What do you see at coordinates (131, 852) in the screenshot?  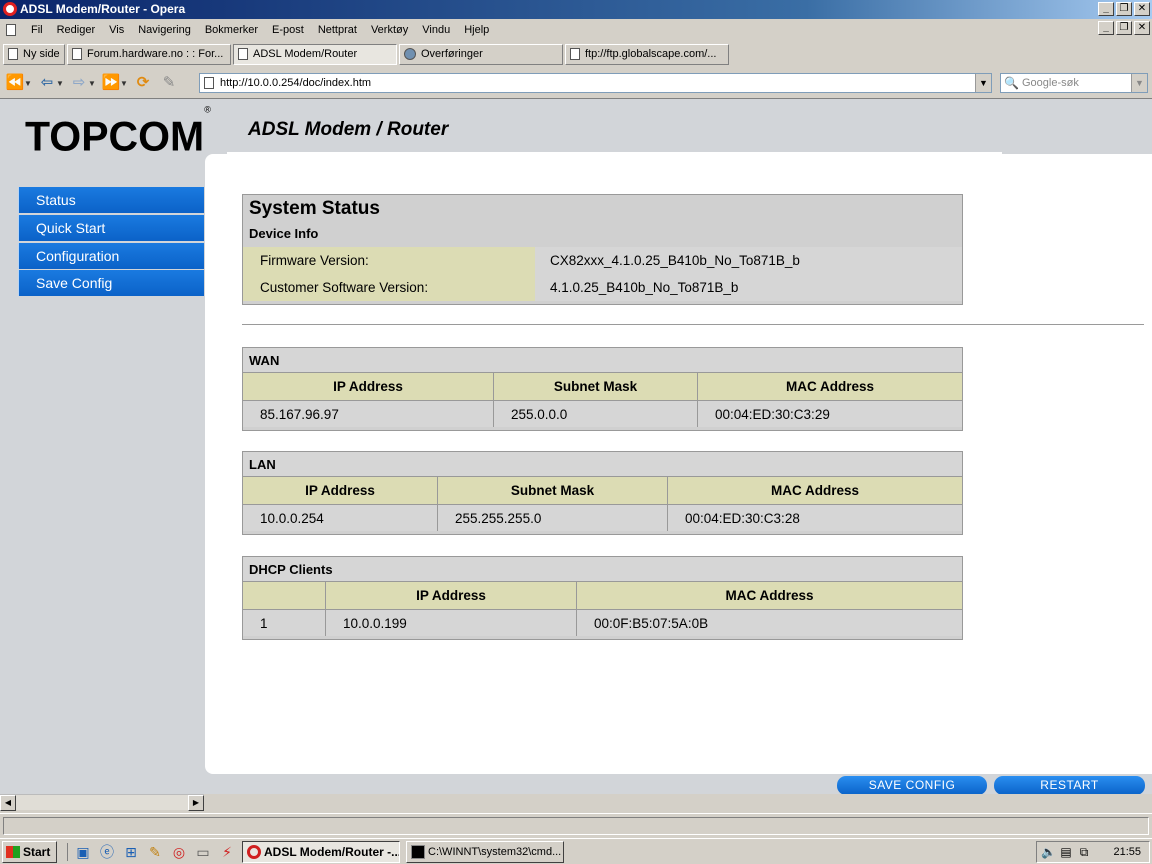 I see `network-icon: ⊞` at bounding box center [131, 852].